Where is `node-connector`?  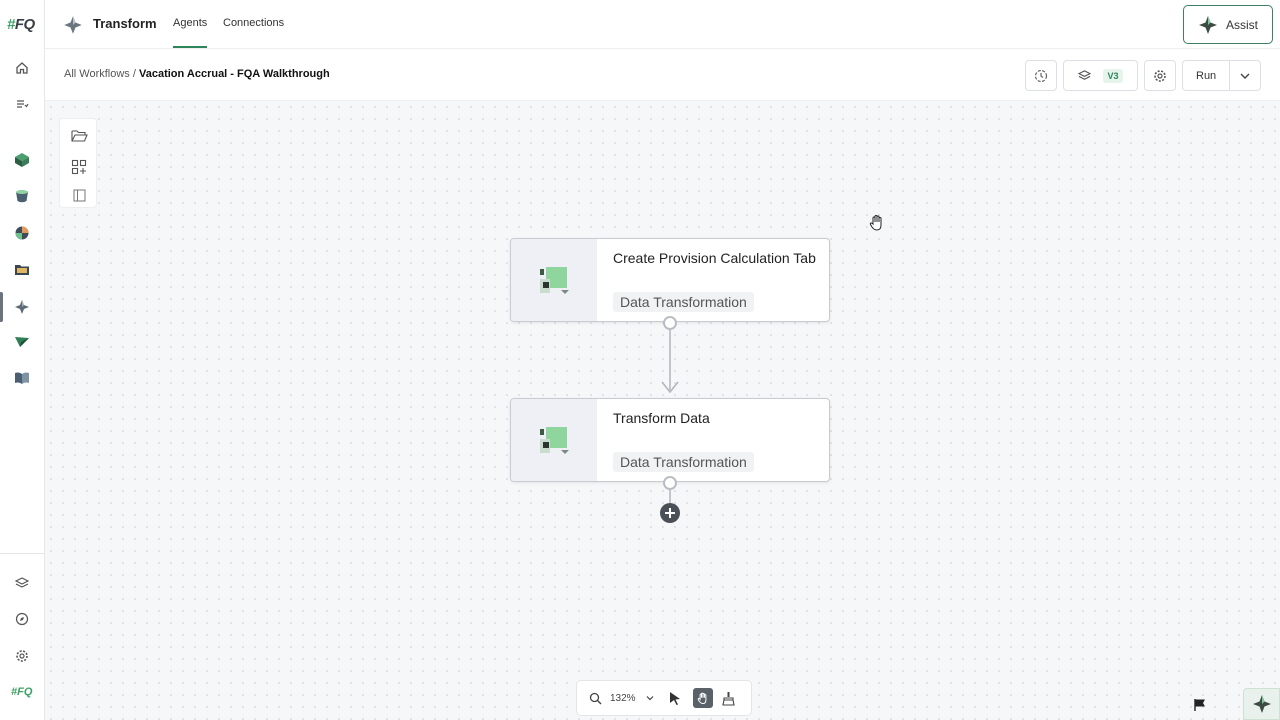
node-connector is located at coordinates (670, 416).